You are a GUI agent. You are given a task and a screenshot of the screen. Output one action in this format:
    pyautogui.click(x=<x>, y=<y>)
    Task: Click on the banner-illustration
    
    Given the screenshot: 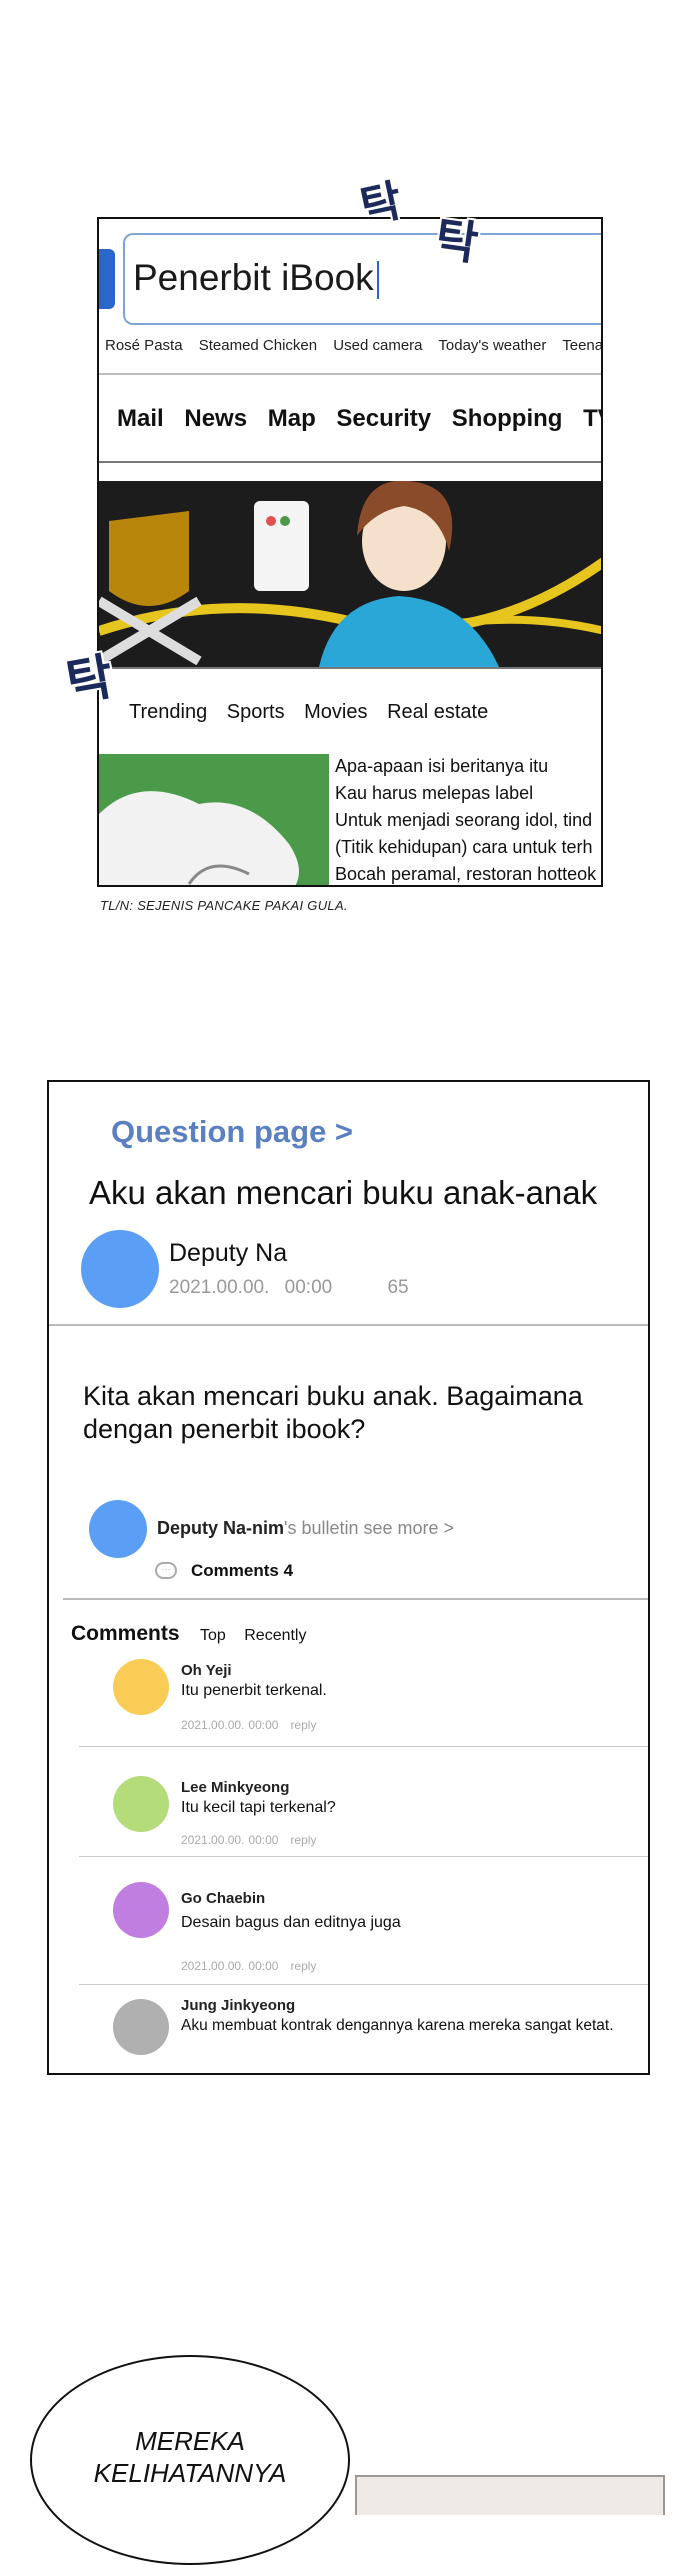 What is the action you would take?
    pyautogui.click(x=350, y=574)
    